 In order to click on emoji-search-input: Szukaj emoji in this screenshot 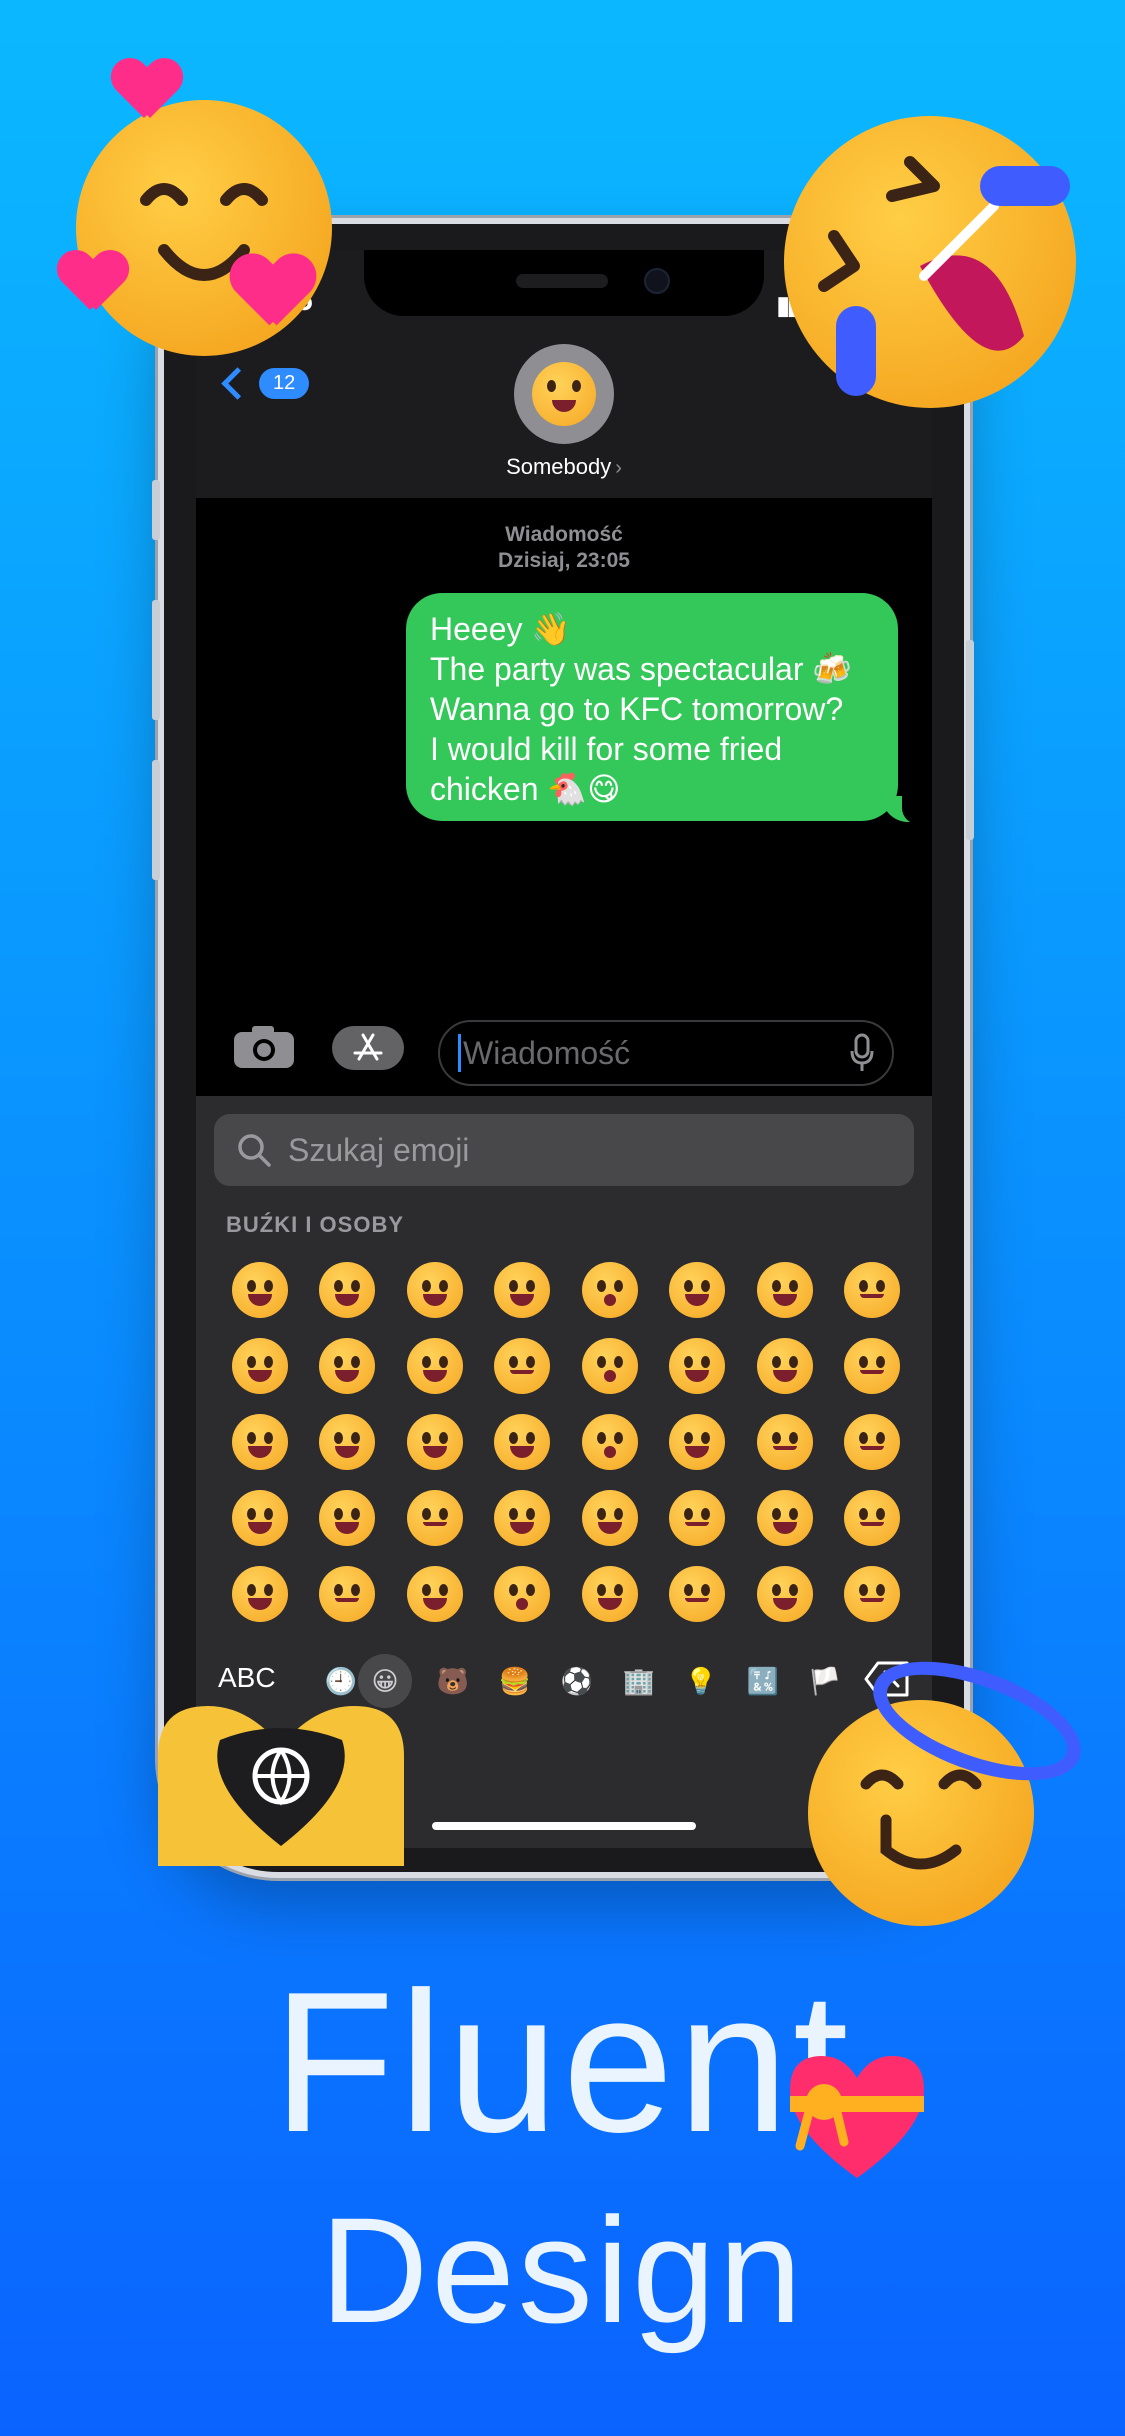, I will do `click(564, 1150)`.